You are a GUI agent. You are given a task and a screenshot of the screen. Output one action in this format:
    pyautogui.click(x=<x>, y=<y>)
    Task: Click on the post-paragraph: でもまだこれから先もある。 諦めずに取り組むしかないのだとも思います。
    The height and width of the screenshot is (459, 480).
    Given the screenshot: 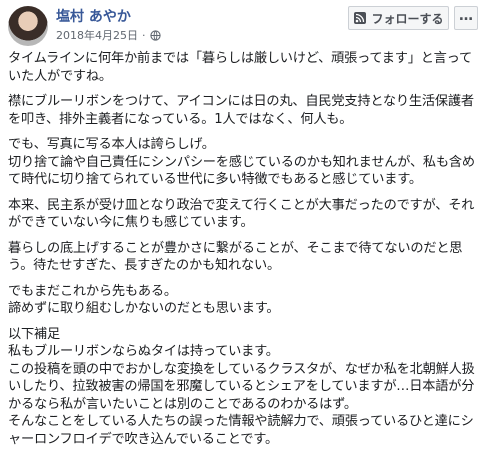 What is the action you would take?
    pyautogui.click(x=144, y=300)
    